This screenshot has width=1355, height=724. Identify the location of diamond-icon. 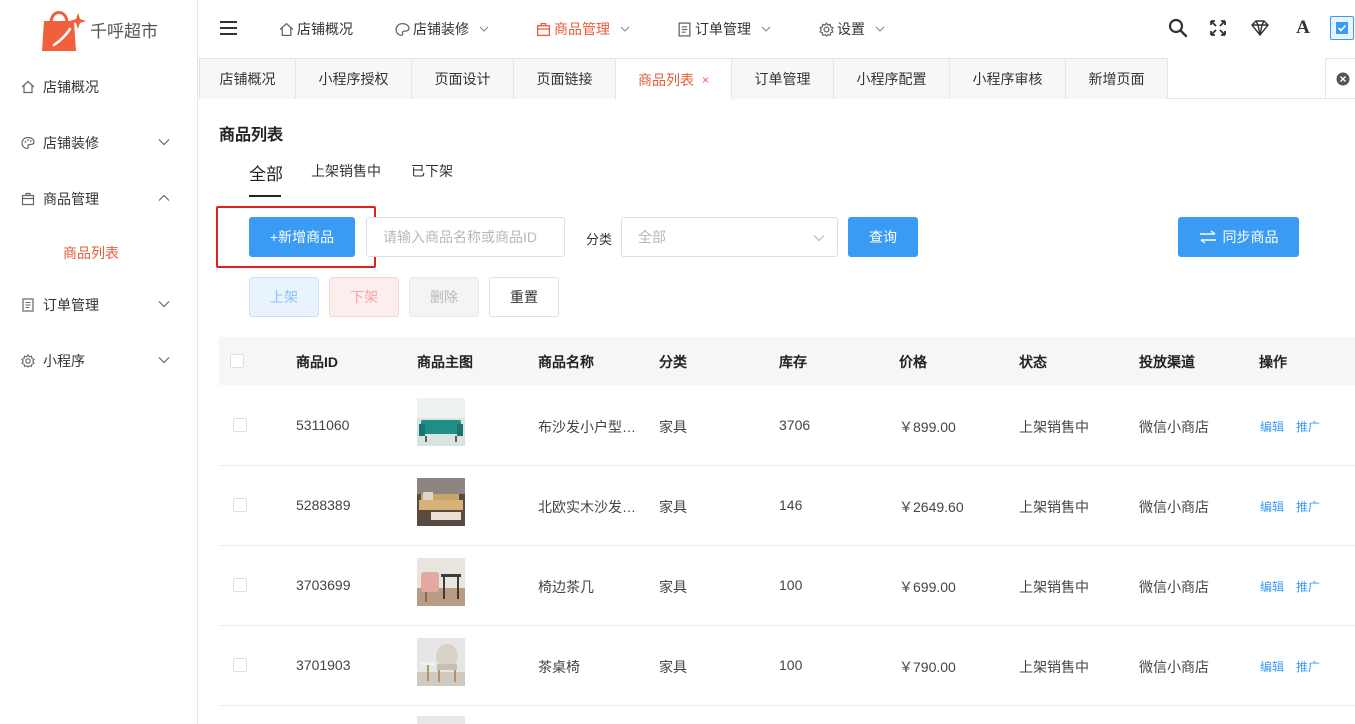
(1260, 28).